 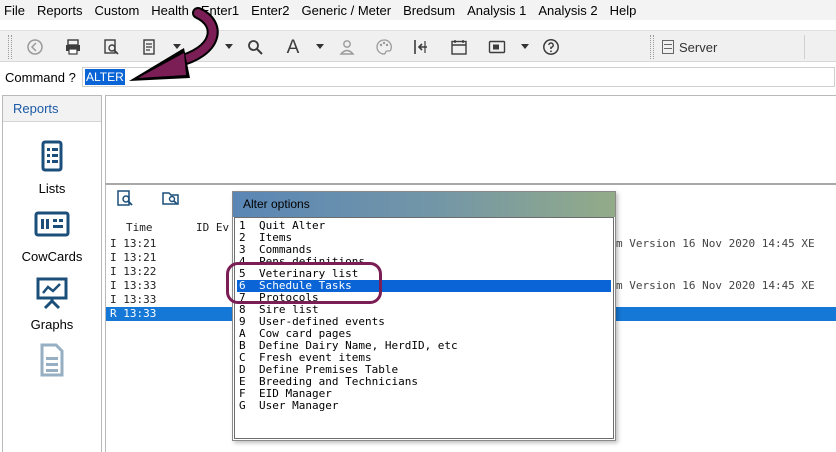 What do you see at coordinates (668, 47) in the screenshot?
I see `server-icon` at bounding box center [668, 47].